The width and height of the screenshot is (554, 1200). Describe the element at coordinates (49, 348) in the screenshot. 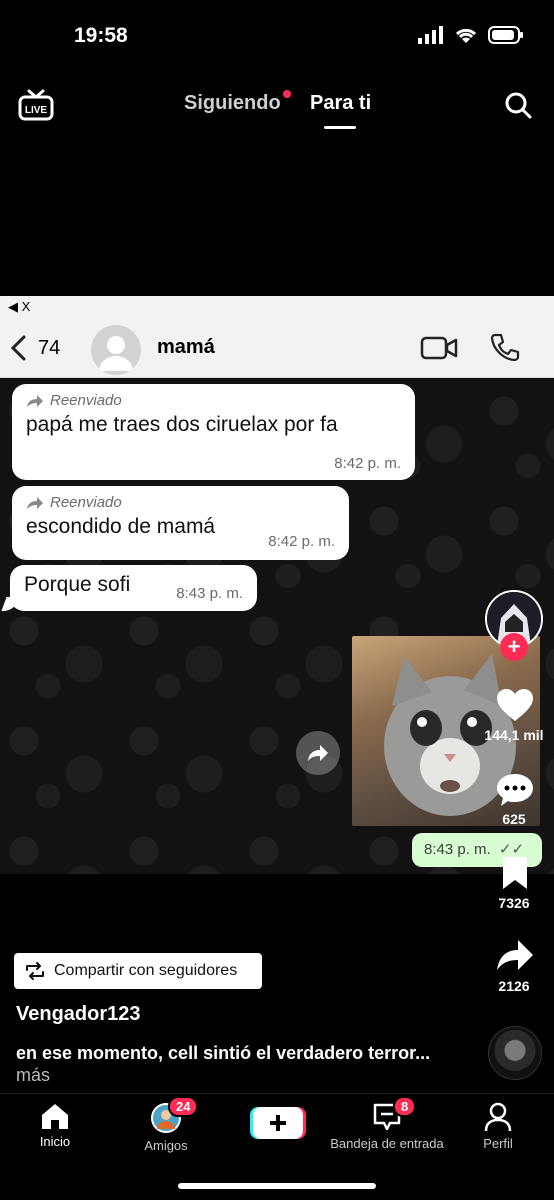

I see `unread-count: 74` at that location.